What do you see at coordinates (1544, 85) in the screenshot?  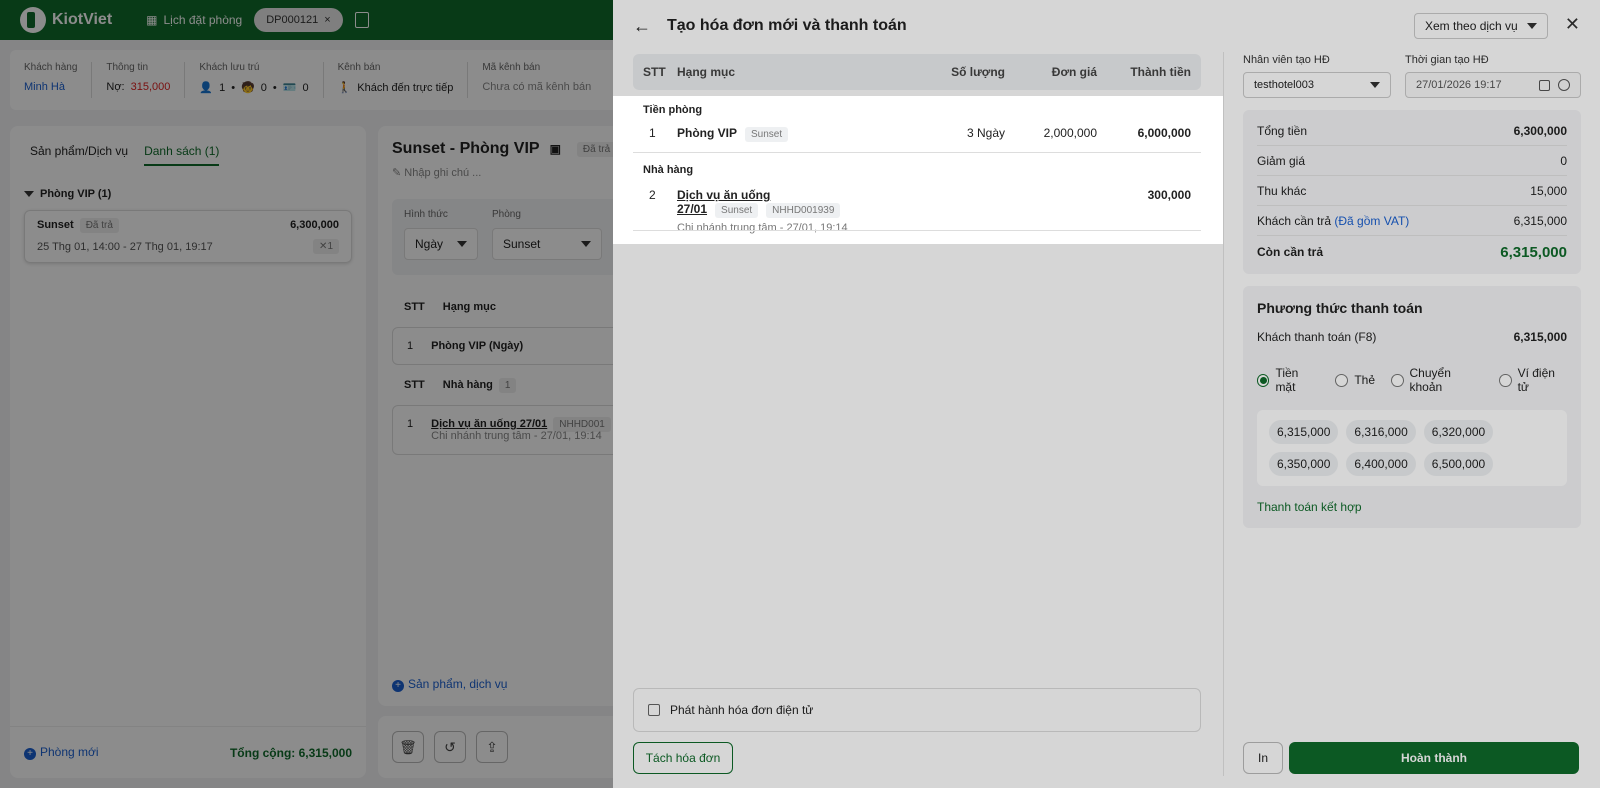 I see `calendar-icon` at bounding box center [1544, 85].